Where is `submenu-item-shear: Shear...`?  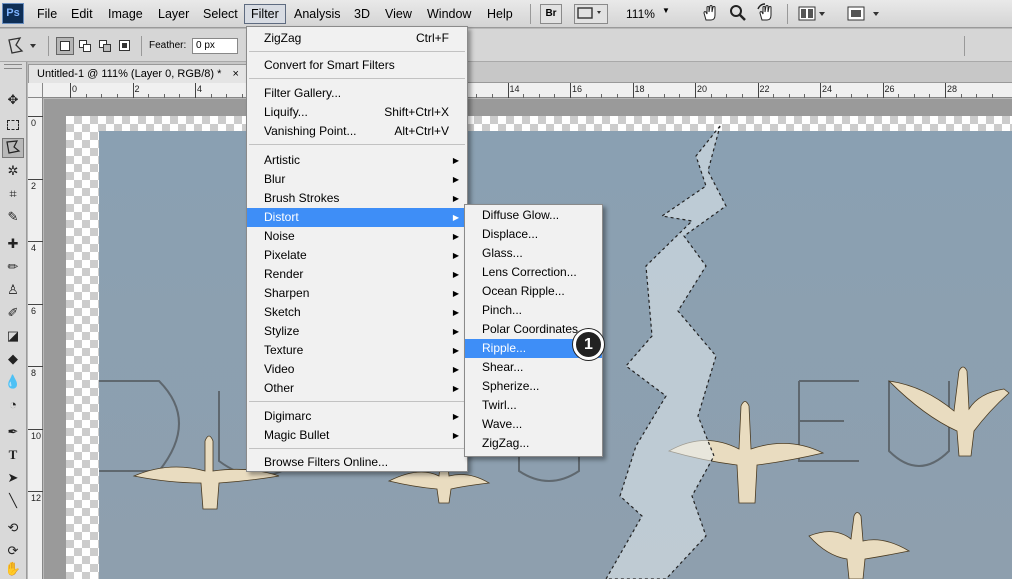 submenu-item-shear: Shear... is located at coordinates (533, 367).